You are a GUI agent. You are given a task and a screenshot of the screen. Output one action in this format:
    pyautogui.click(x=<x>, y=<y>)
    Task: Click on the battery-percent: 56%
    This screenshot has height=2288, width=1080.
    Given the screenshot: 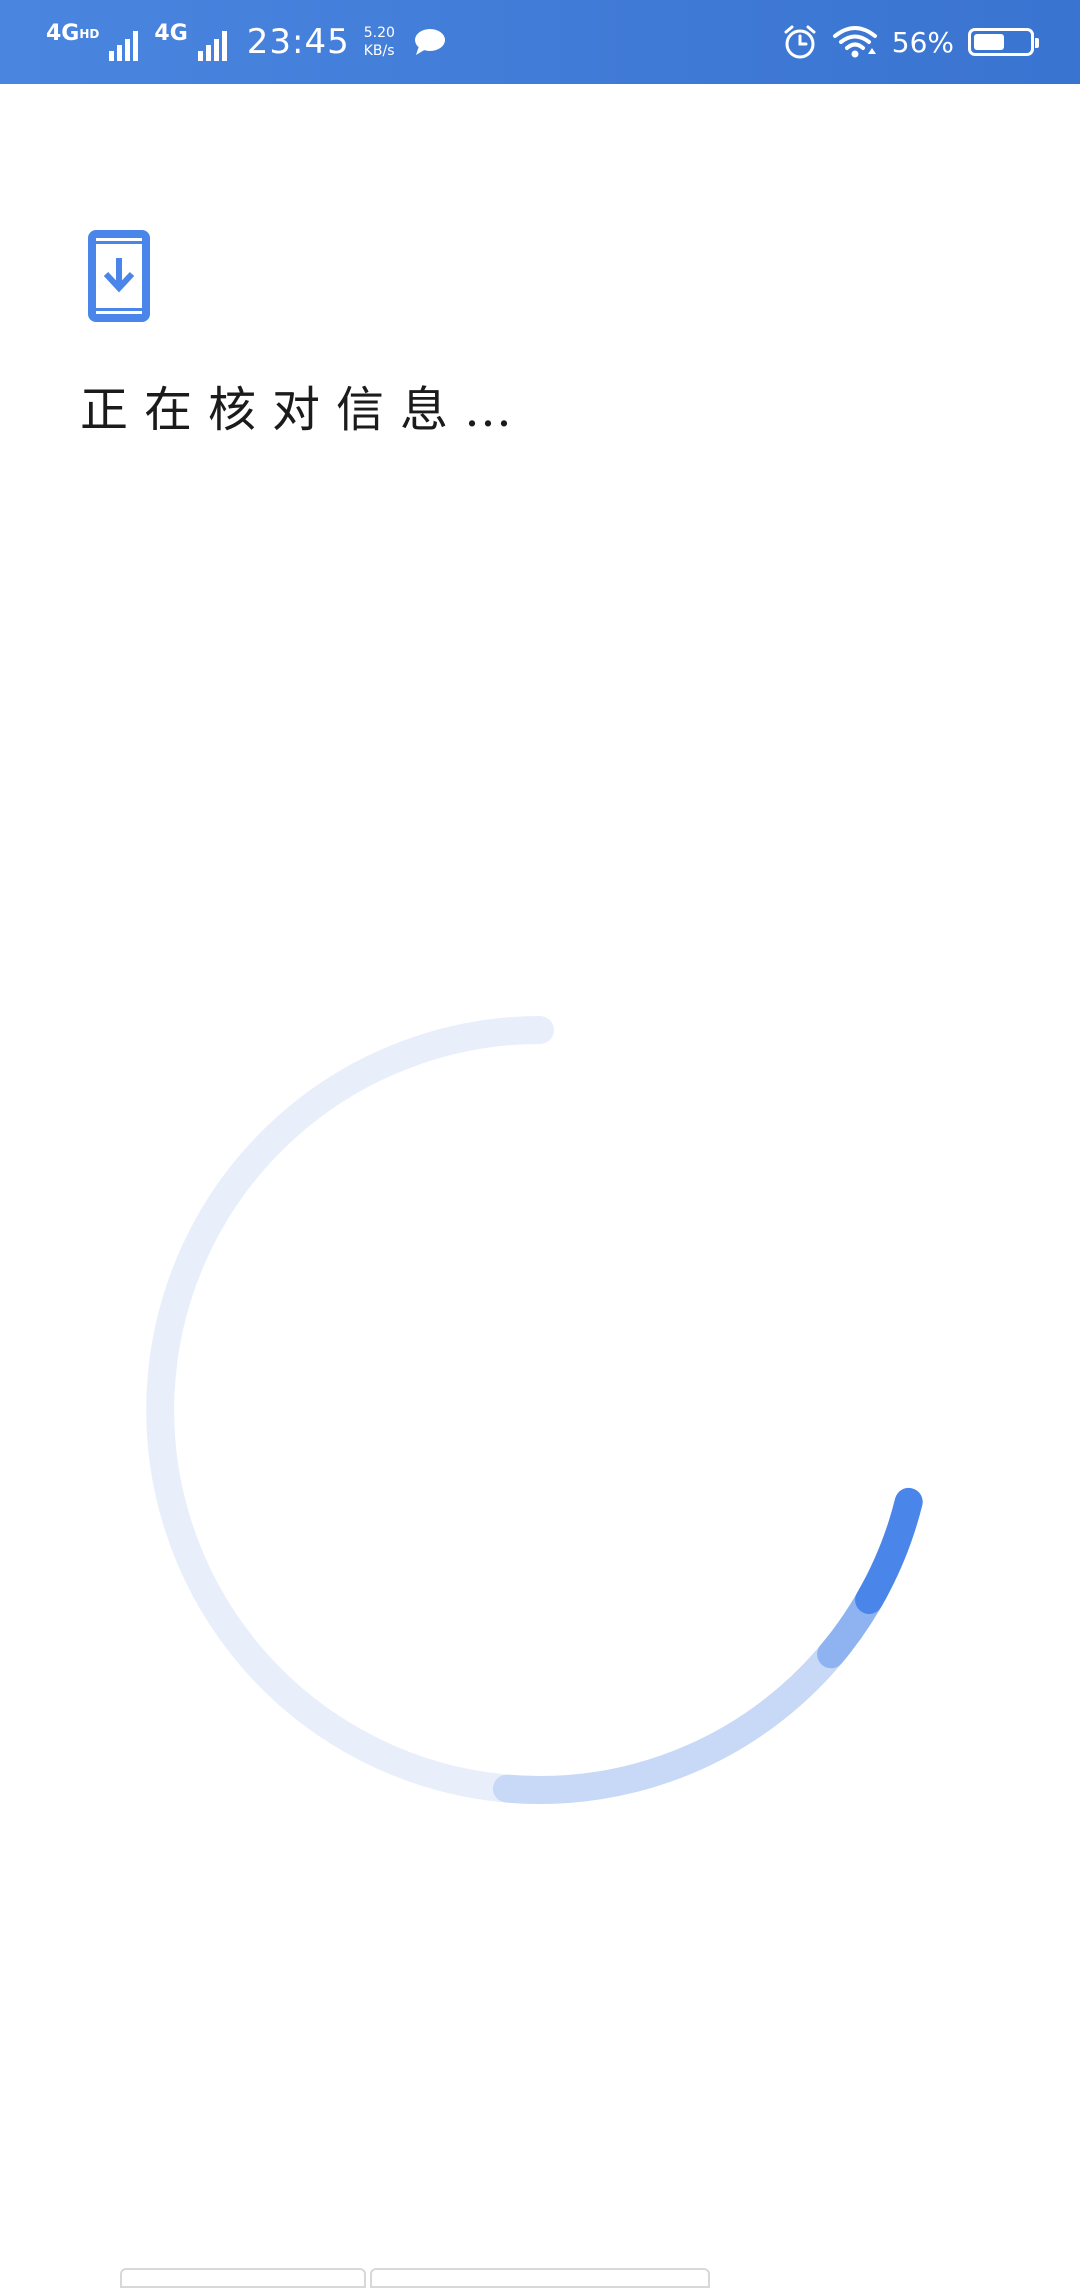 What is the action you would take?
    pyautogui.click(x=922, y=42)
    